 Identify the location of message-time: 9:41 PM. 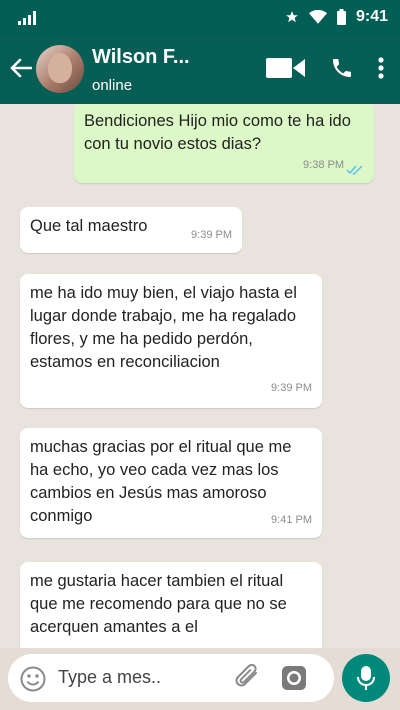
(291, 520).